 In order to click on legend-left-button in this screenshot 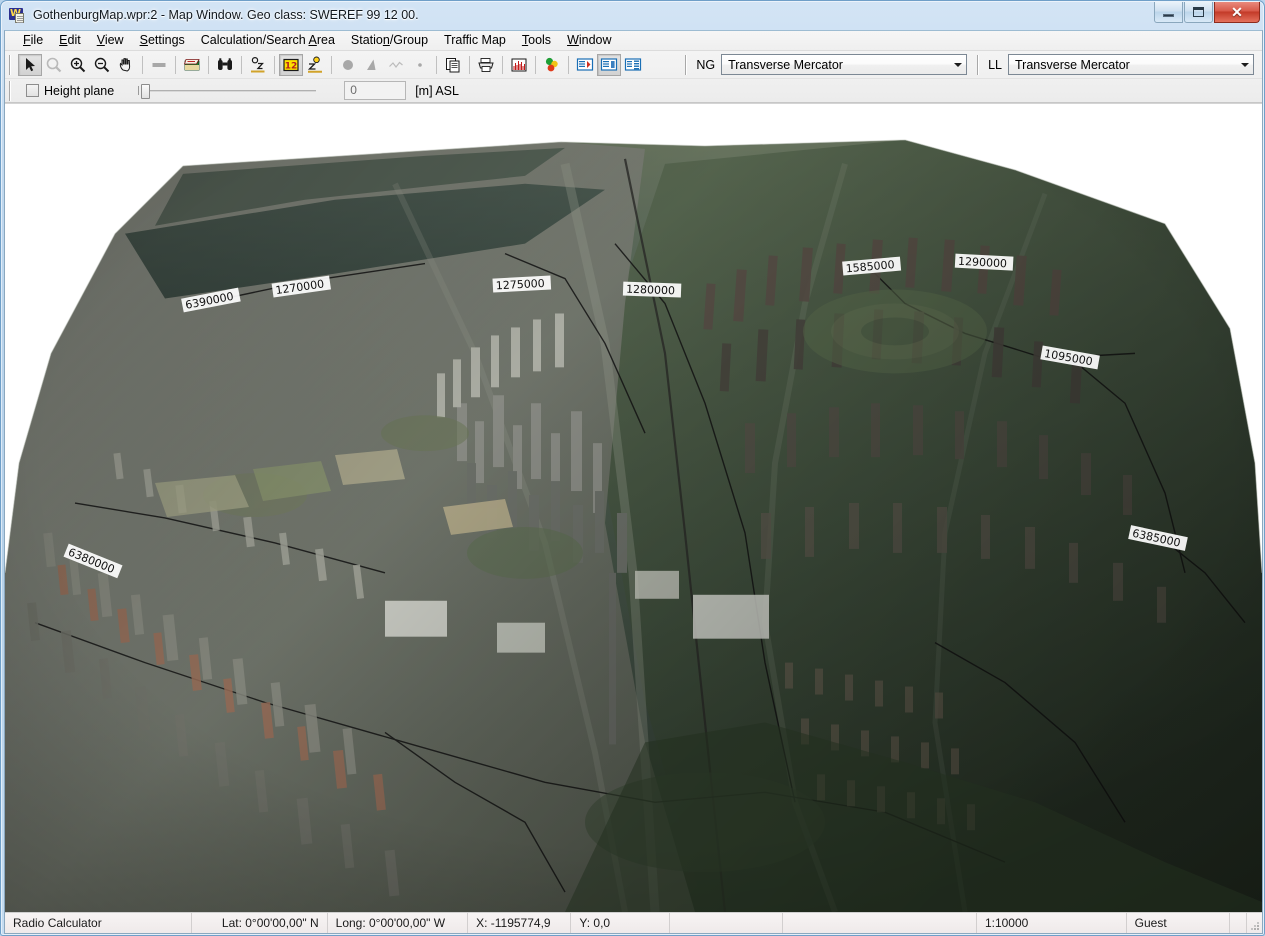, I will do `click(585, 65)`.